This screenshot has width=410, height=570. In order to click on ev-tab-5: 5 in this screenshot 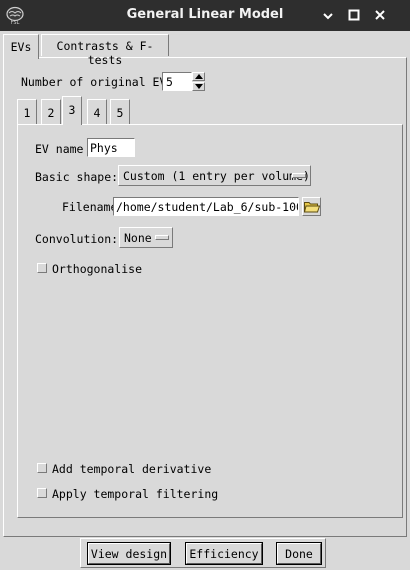, I will do `click(120, 111)`.